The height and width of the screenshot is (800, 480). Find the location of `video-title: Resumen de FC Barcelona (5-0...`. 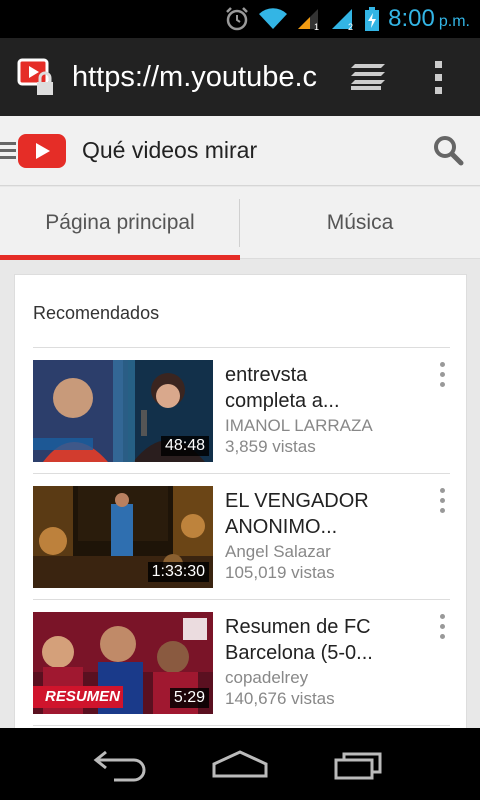

video-title: Resumen de FC Barcelona (5-0... is located at coordinates (320, 640).